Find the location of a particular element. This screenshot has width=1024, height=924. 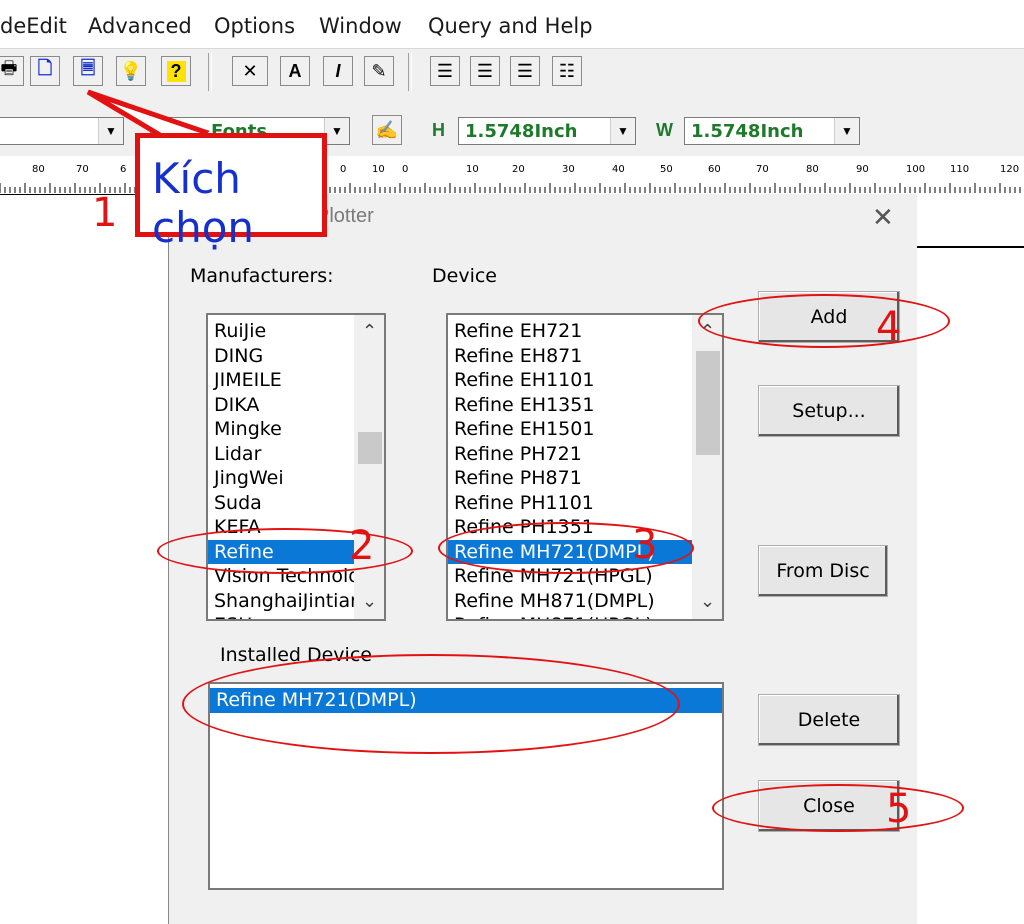

step-number-2: 2 is located at coordinates (362, 546).